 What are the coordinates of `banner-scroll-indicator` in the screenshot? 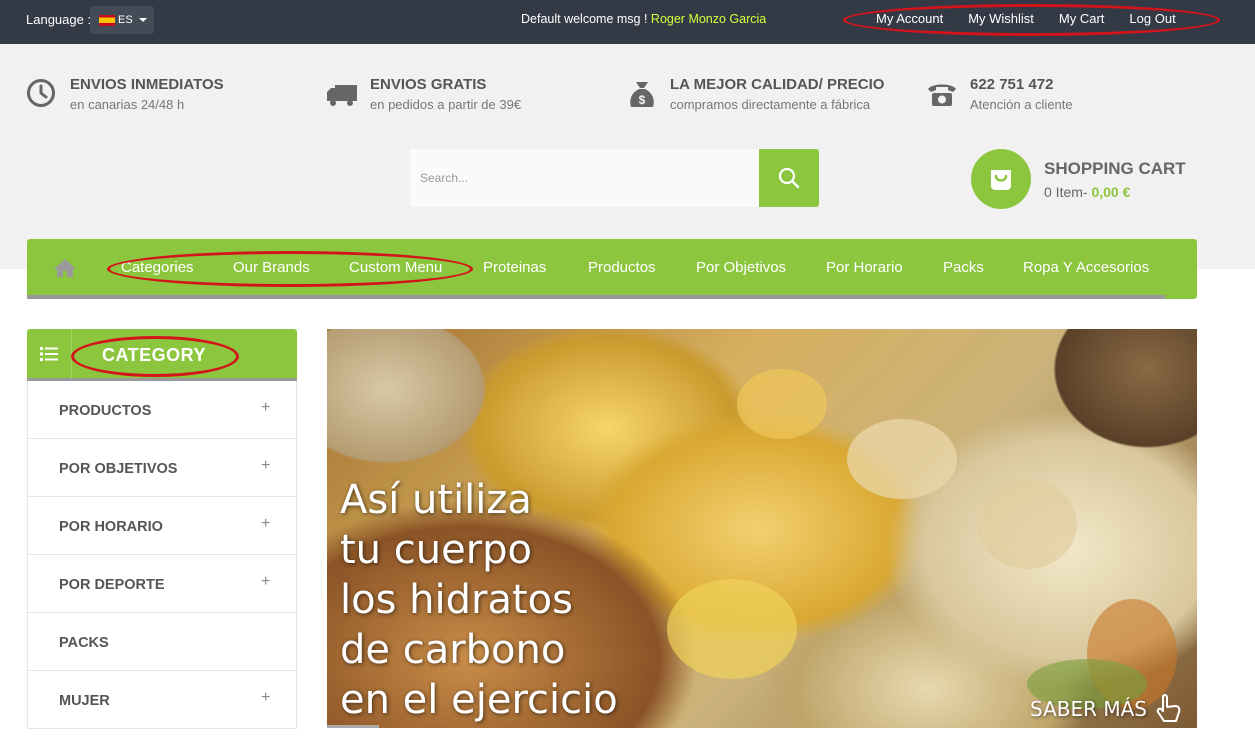 It's located at (353, 726).